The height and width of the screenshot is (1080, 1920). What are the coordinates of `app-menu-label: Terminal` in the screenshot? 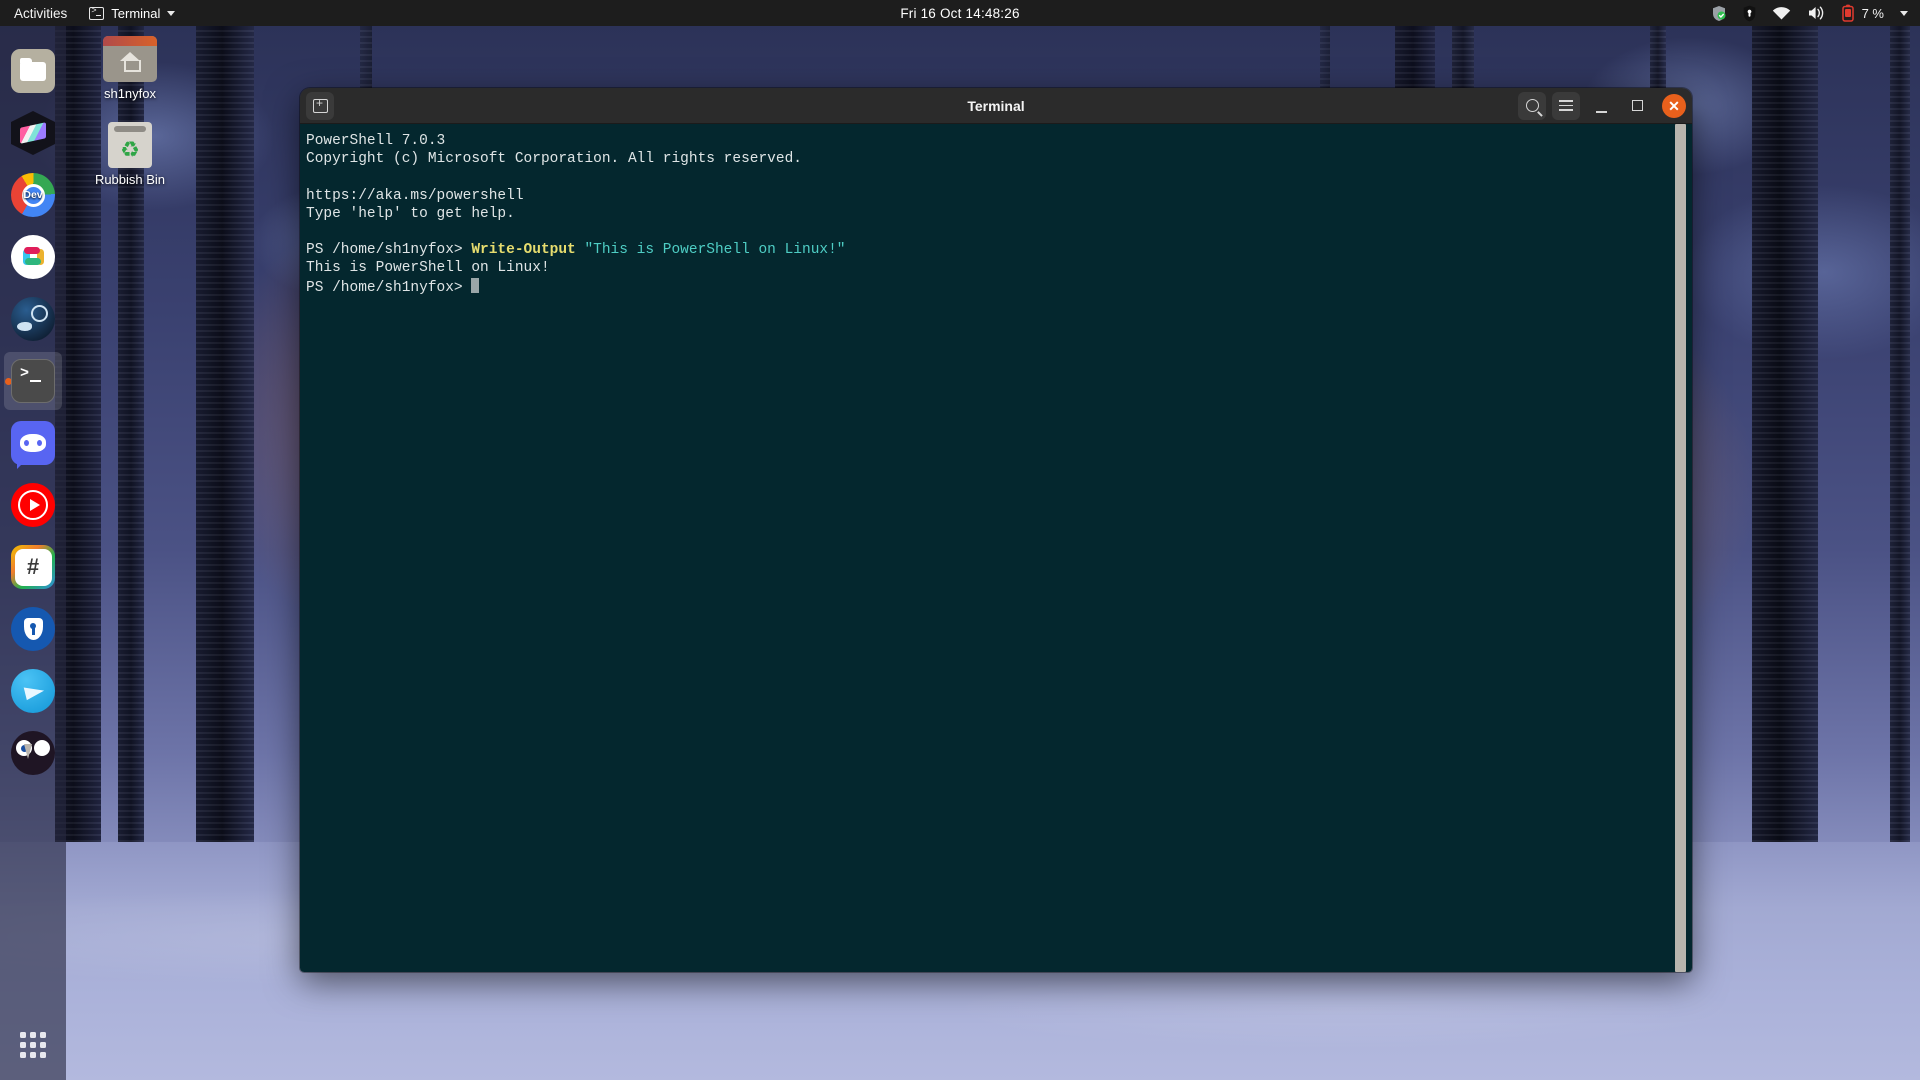 It's located at (136, 13).